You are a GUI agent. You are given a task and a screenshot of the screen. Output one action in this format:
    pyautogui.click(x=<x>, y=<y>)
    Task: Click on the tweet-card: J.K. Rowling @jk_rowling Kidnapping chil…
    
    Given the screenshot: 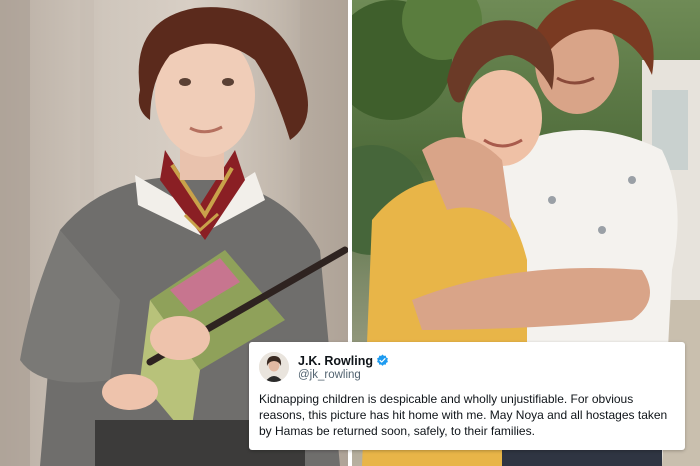 What is the action you would take?
    pyautogui.click(x=467, y=396)
    